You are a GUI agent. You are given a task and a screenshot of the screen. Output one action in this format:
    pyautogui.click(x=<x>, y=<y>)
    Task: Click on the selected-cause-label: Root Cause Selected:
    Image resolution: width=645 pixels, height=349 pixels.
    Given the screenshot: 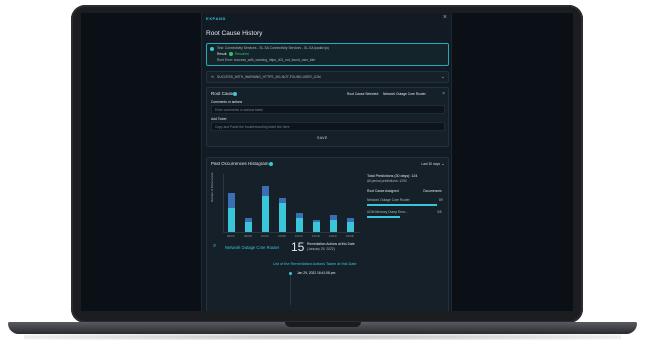 What is the action you would take?
    pyautogui.click(x=363, y=94)
    